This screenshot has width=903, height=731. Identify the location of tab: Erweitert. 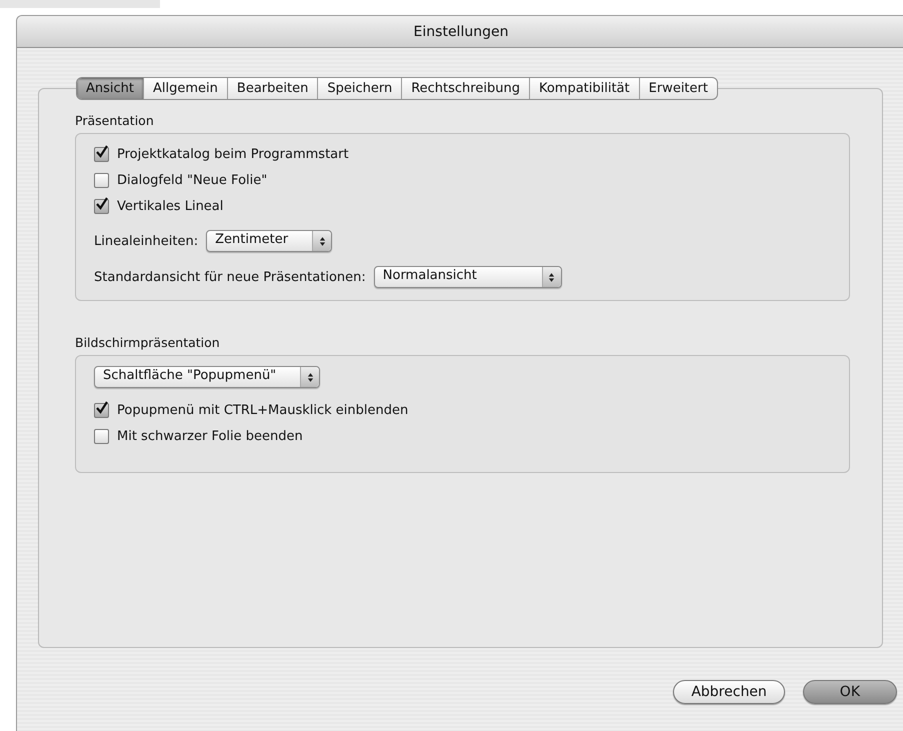
(678, 88).